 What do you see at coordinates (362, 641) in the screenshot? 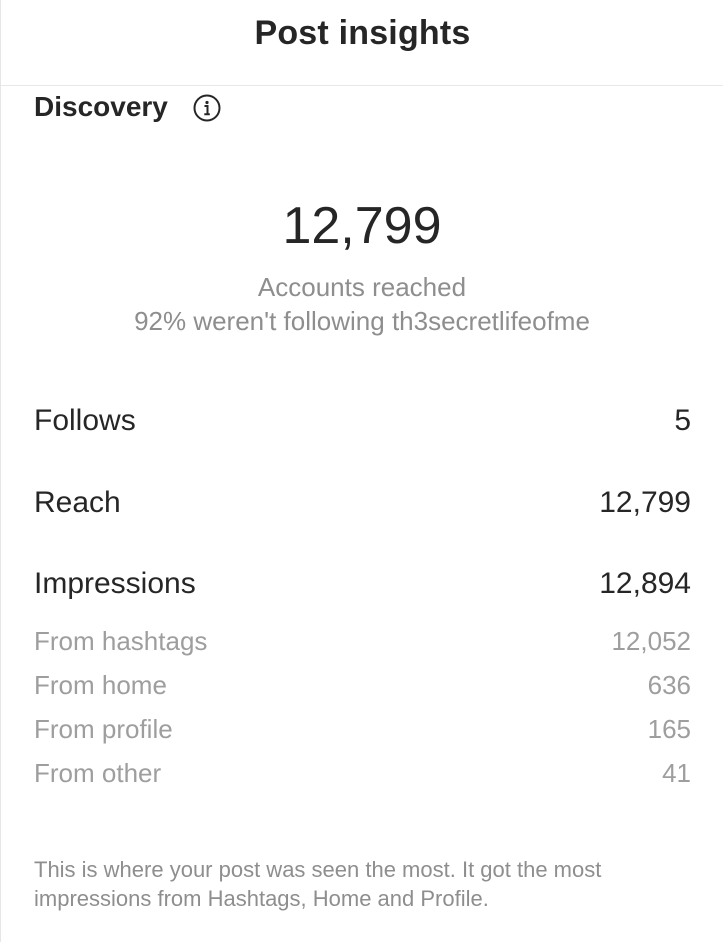
I see `impression-source-row: From hashtags 12,052` at bounding box center [362, 641].